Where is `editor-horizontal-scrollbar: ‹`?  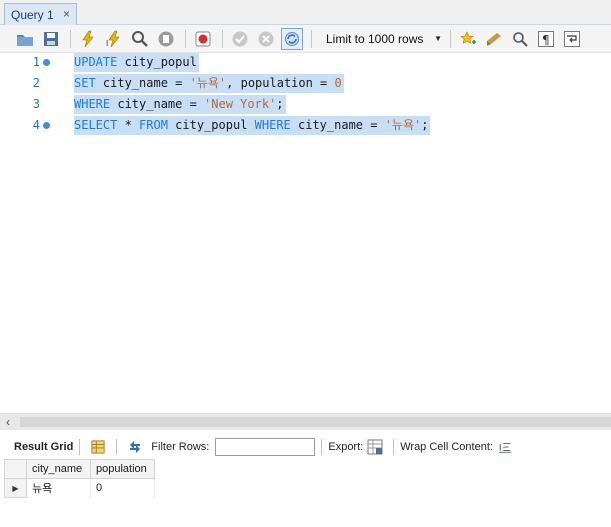 editor-horizontal-scrollbar: ‹ is located at coordinates (305, 421).